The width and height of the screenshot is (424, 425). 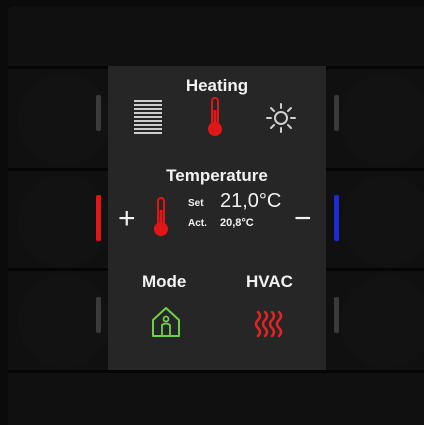 I want to click on home-icon, so click(x=166, y=322).